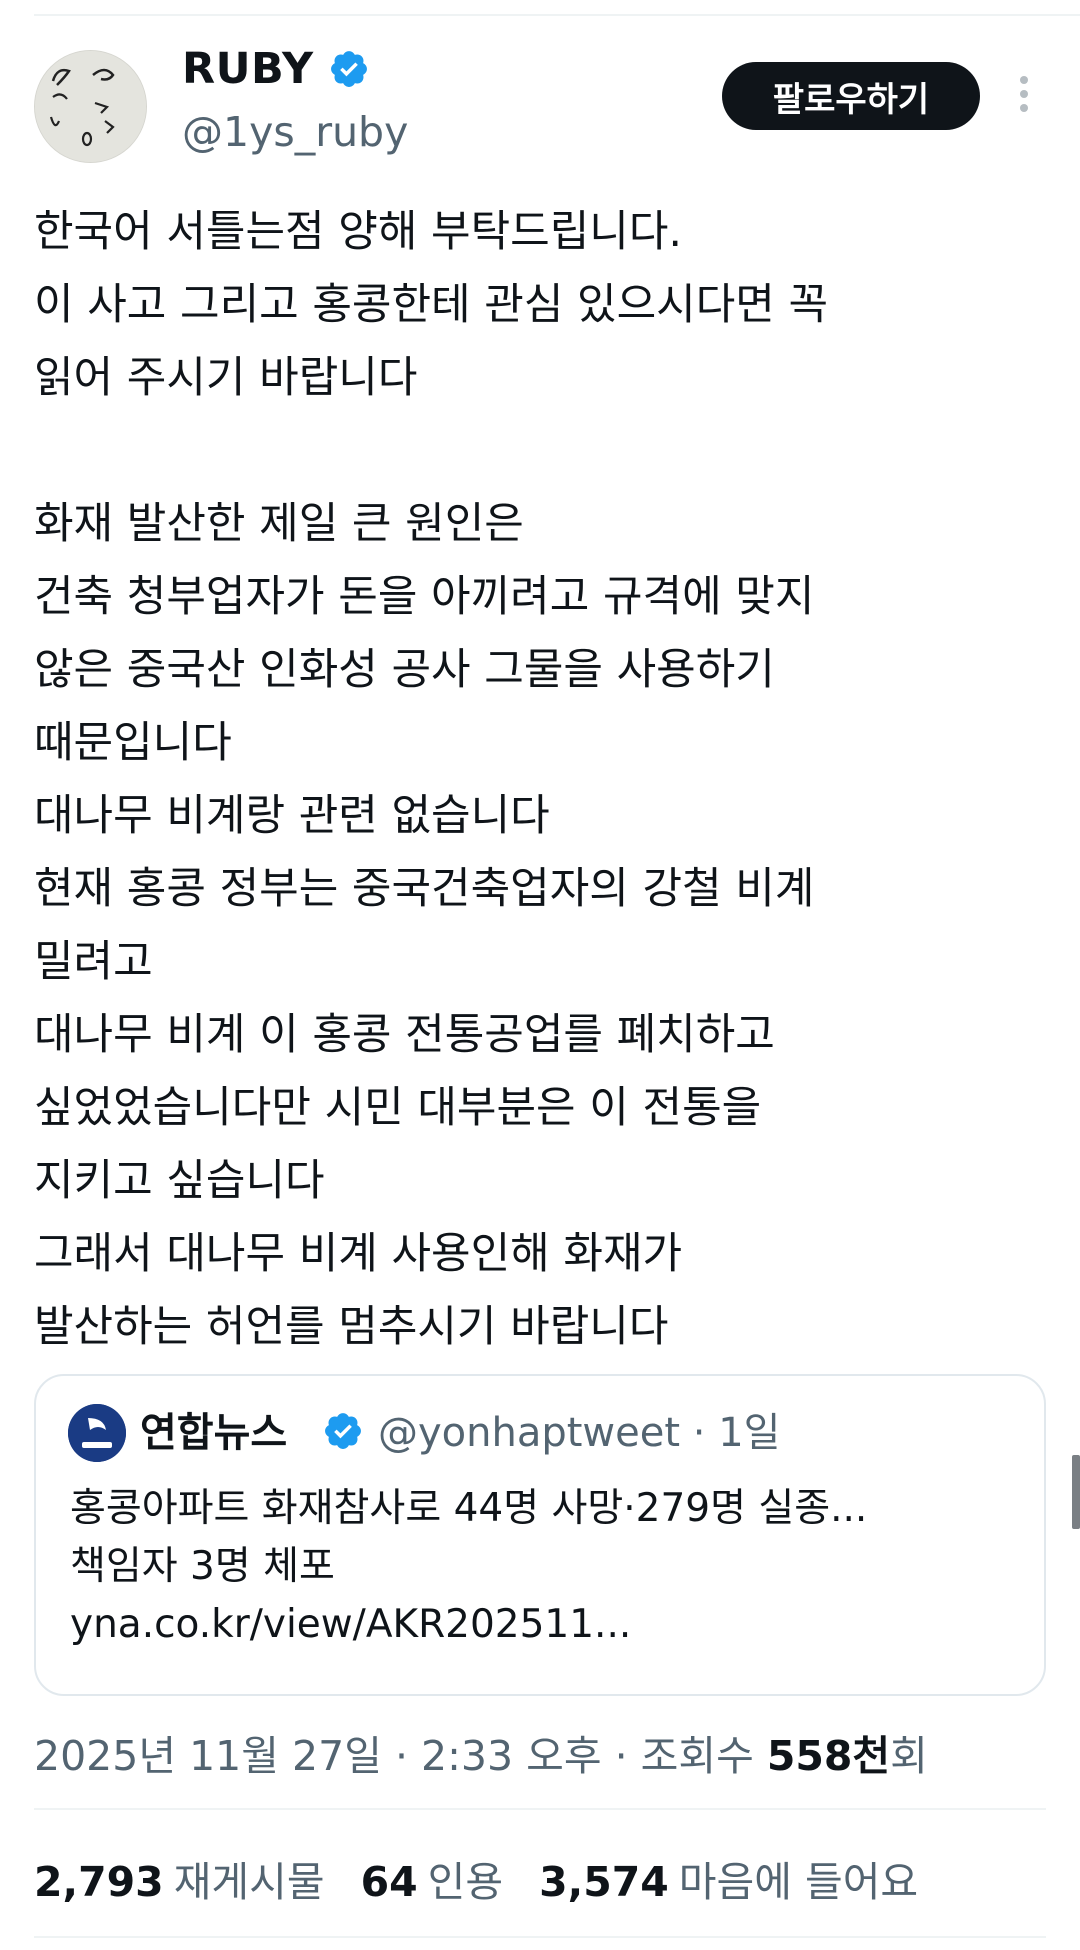 The width and height of the screenshot is (1080, 1950). I want to click on tweet-date-time: 2025년 11월 27일 · 2:33 오후 · 조회수, so click(400, 1756).